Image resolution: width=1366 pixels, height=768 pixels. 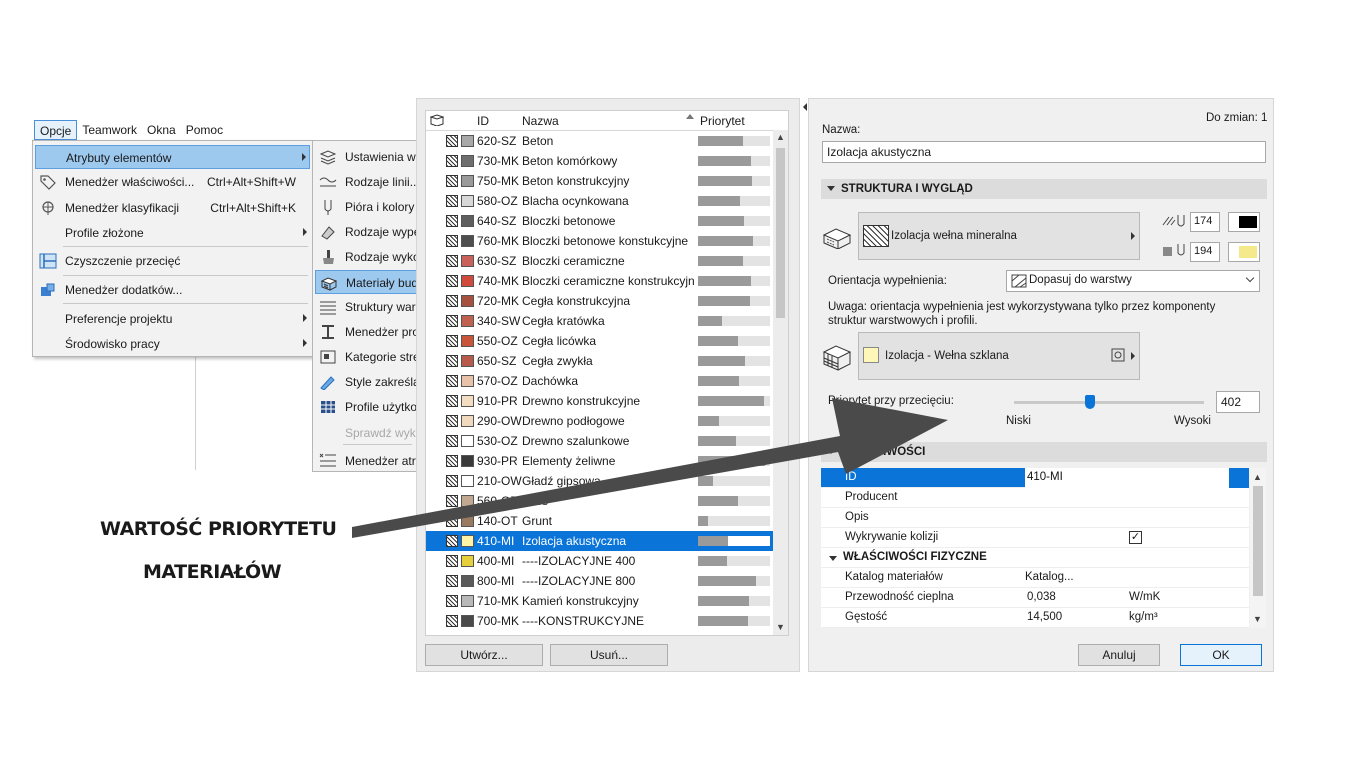 What do you see at coordinates (212, 572) in the screenshot?
I see `annotation-line-2: MATERIAŁÓW` at bounding box center [212, 572].